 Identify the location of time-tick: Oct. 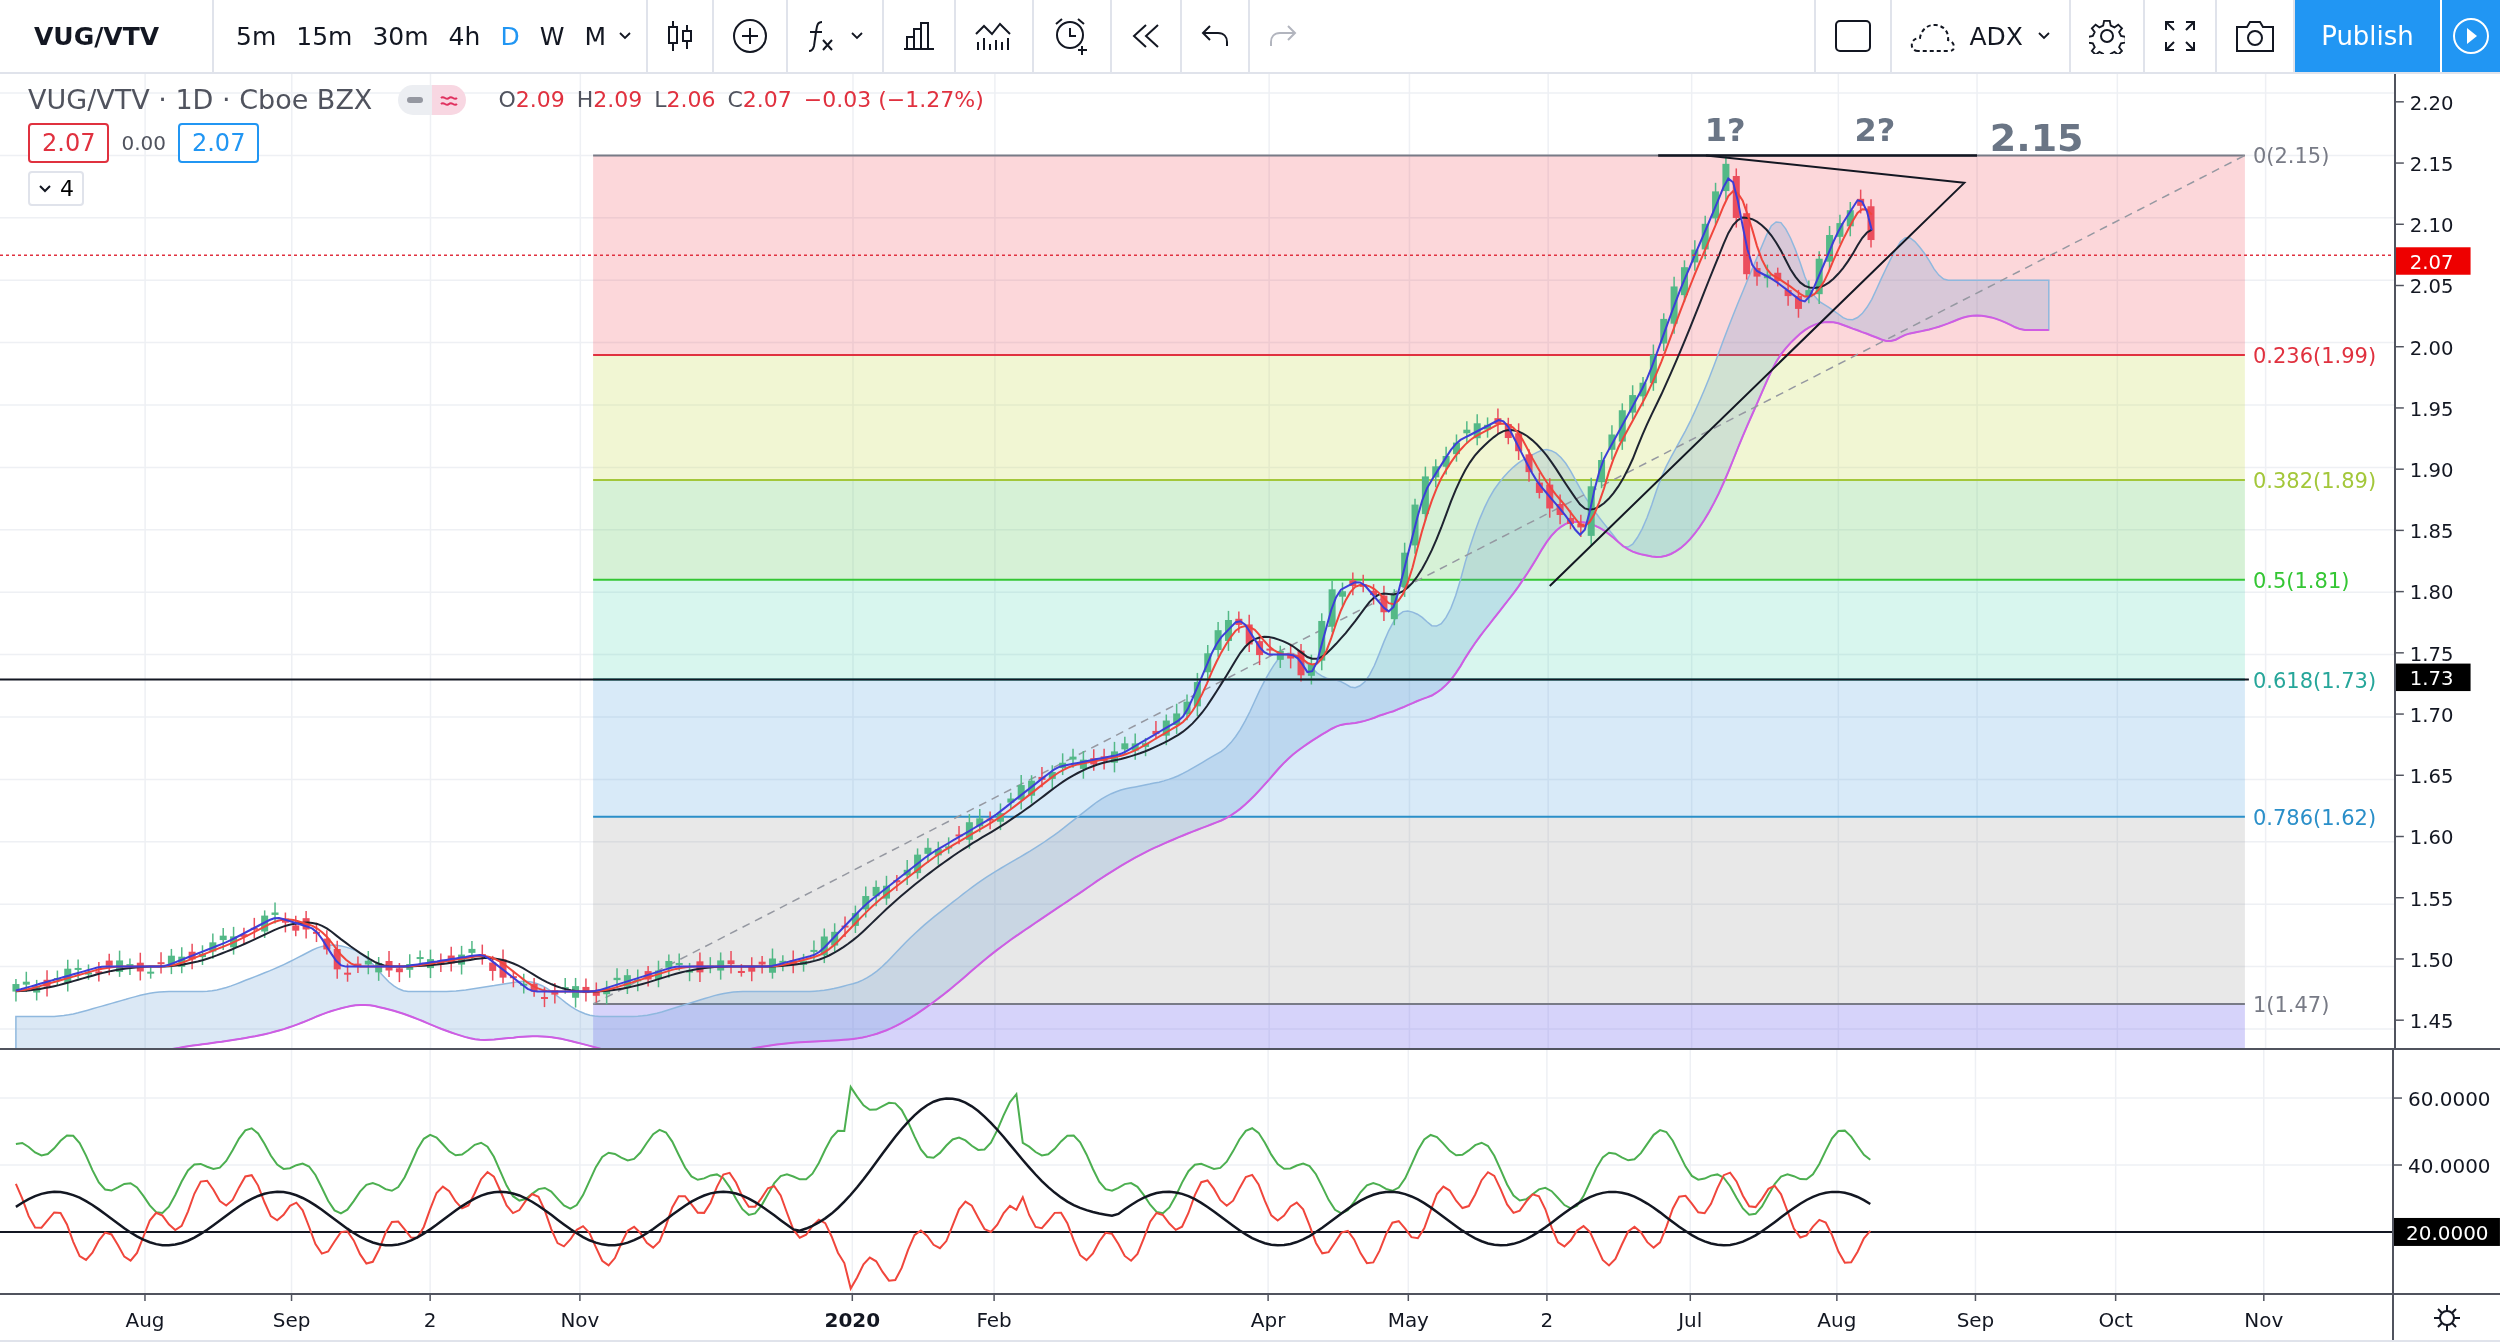
(2115, 1320).